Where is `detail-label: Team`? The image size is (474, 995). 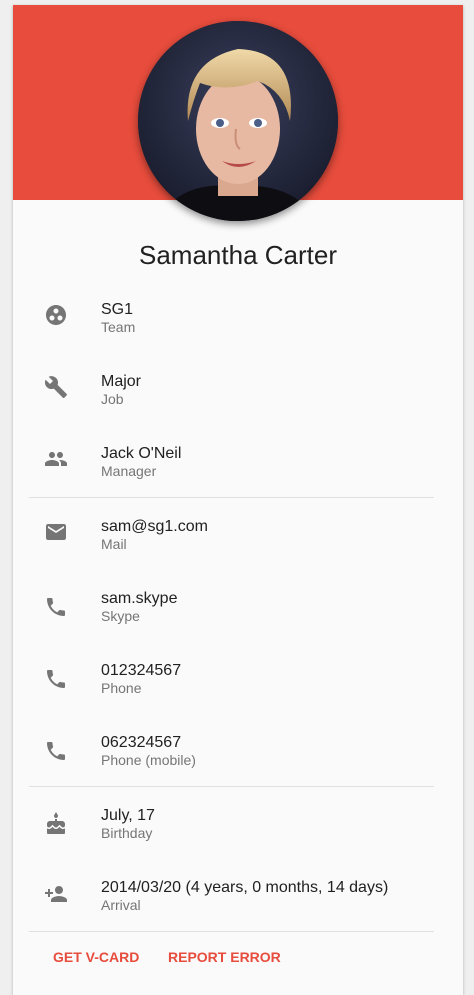 detail-label: Team is located at coordinates (118, 327).